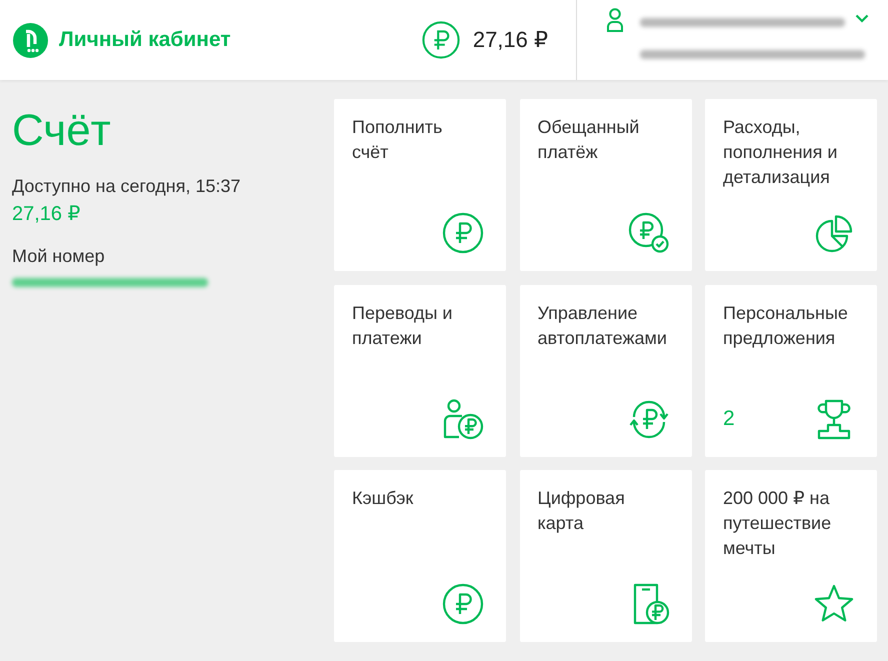  I want to click on menu-tile: Управление автоплатежами, so click(606, 370).